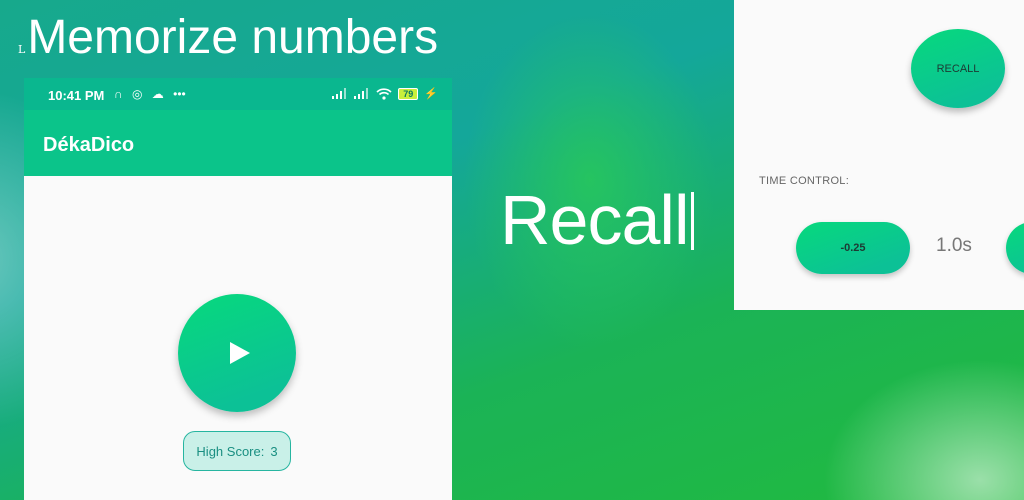 Image resolution: width=1024 pixels, height=500 pixels. What do you see at coordinates (958, 68) in the screenshot?
I see `recall-button: RECALL` at bounding box center [958, 68].